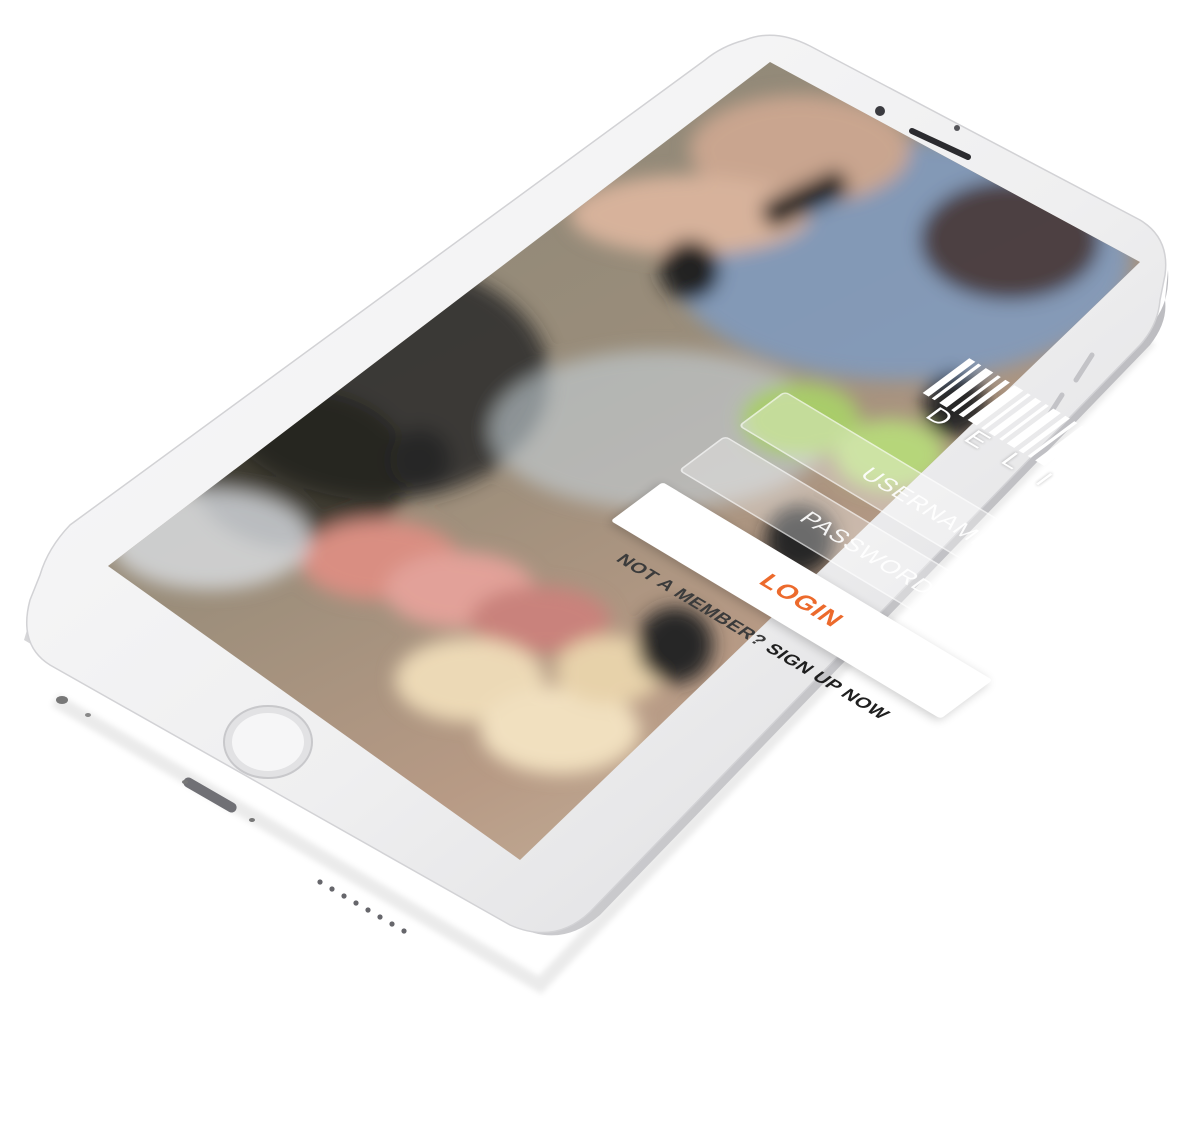  I want to click on front-camera-icon, so click(880, 111).